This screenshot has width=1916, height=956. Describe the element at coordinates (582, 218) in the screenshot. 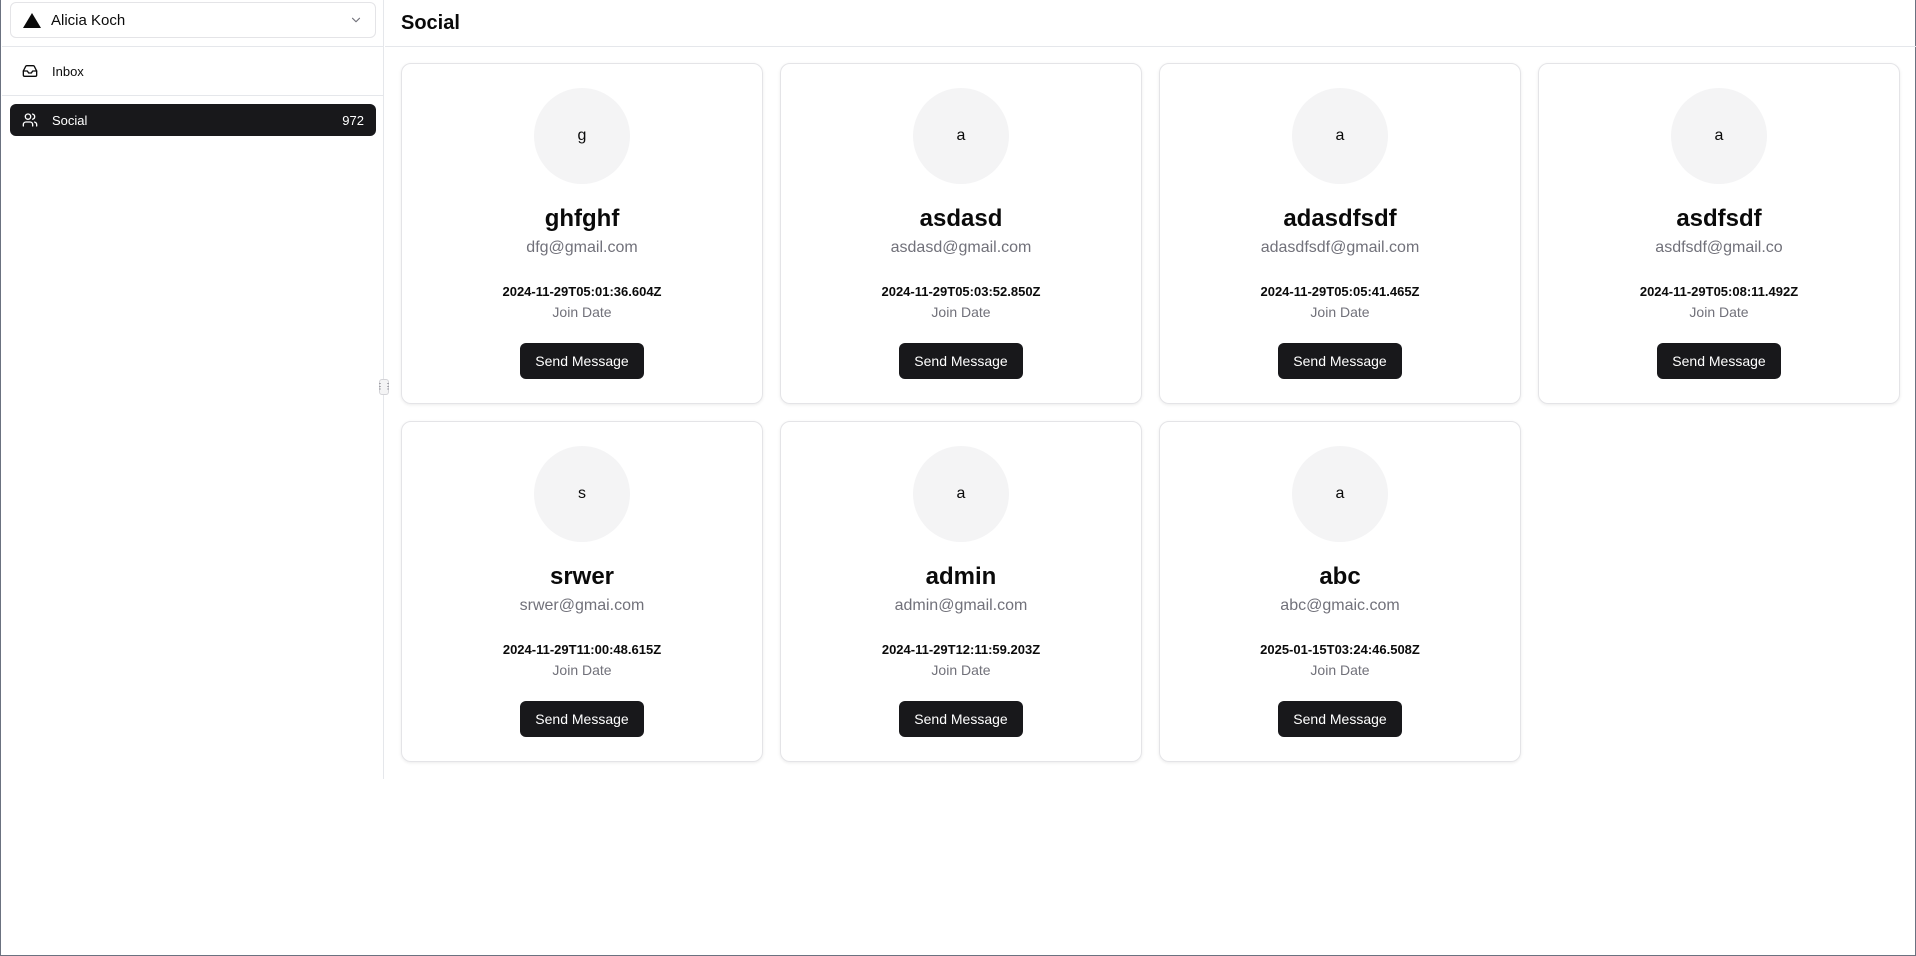

I see `user-name: ghfghf` at that location.